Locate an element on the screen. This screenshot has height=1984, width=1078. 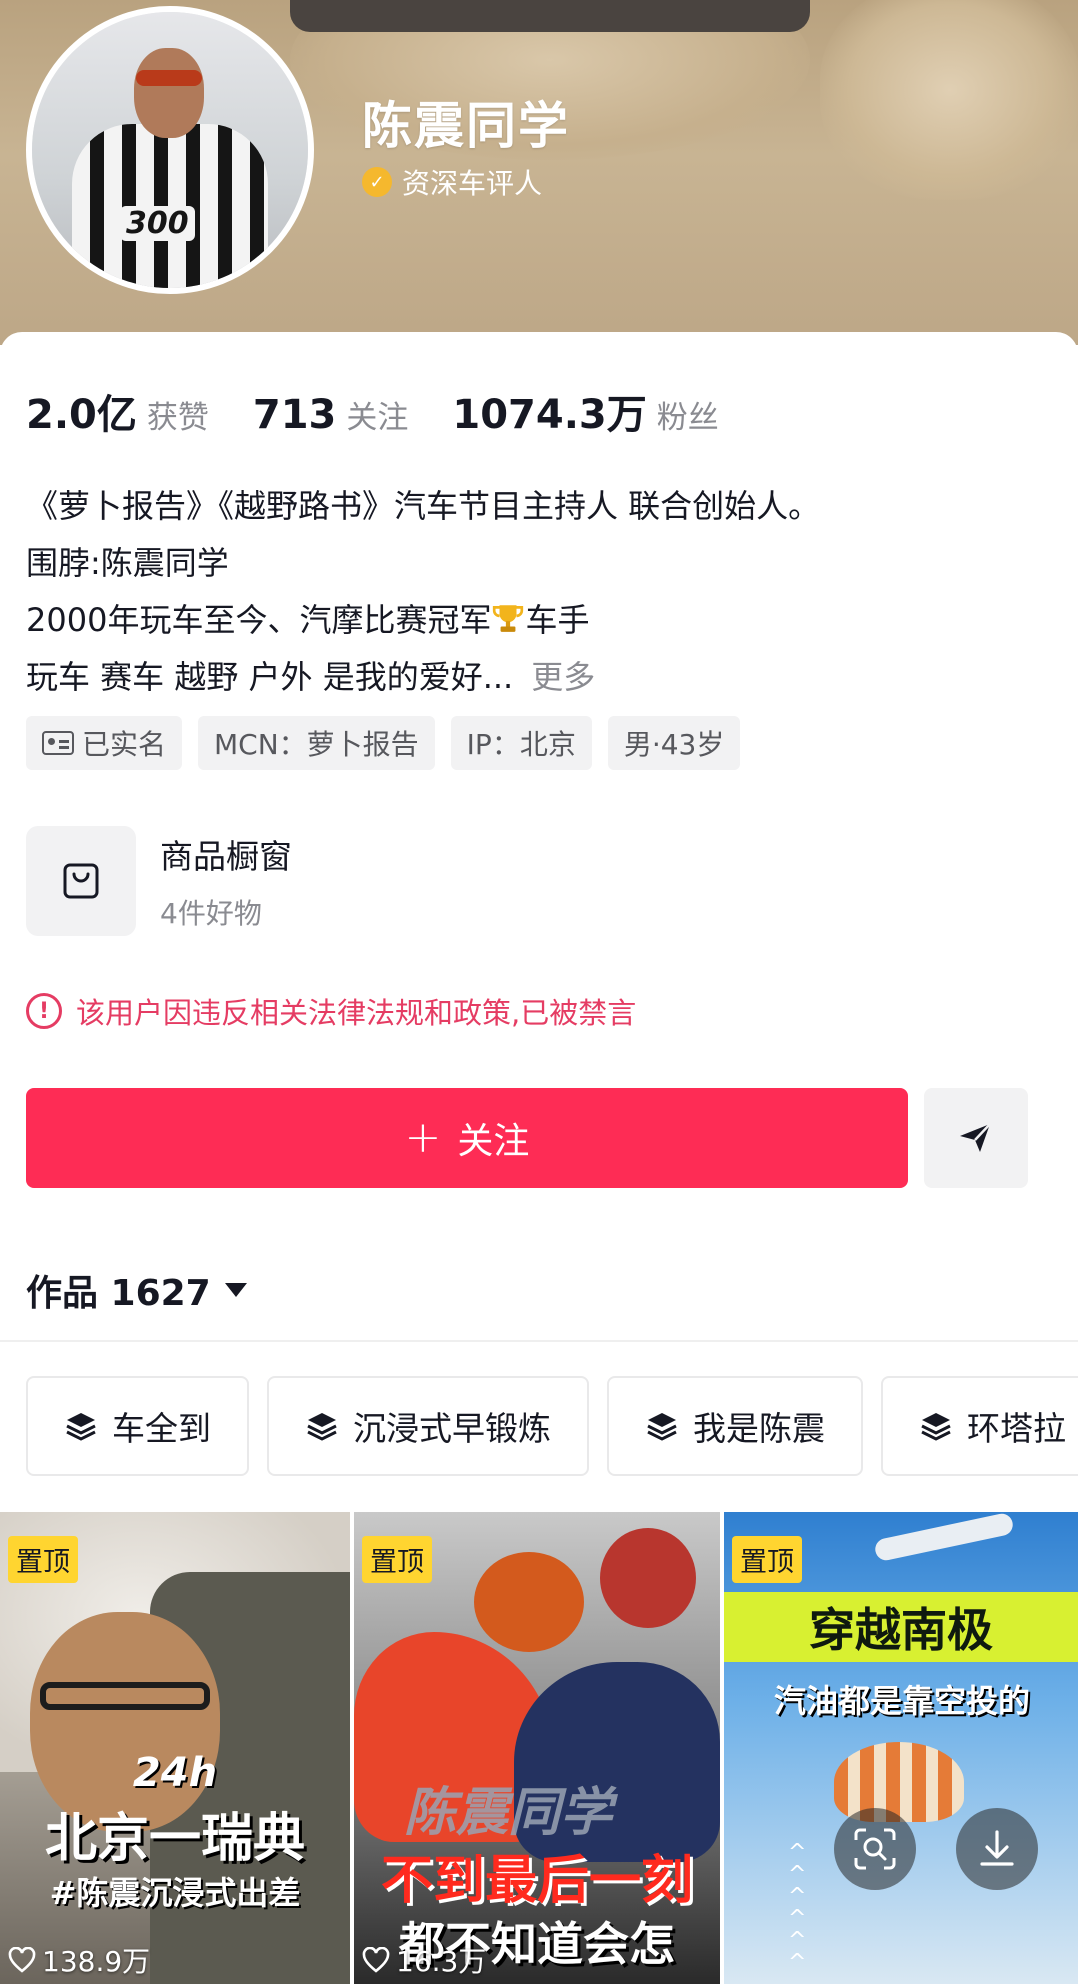
message-button is located at coordinates (976, 1138).